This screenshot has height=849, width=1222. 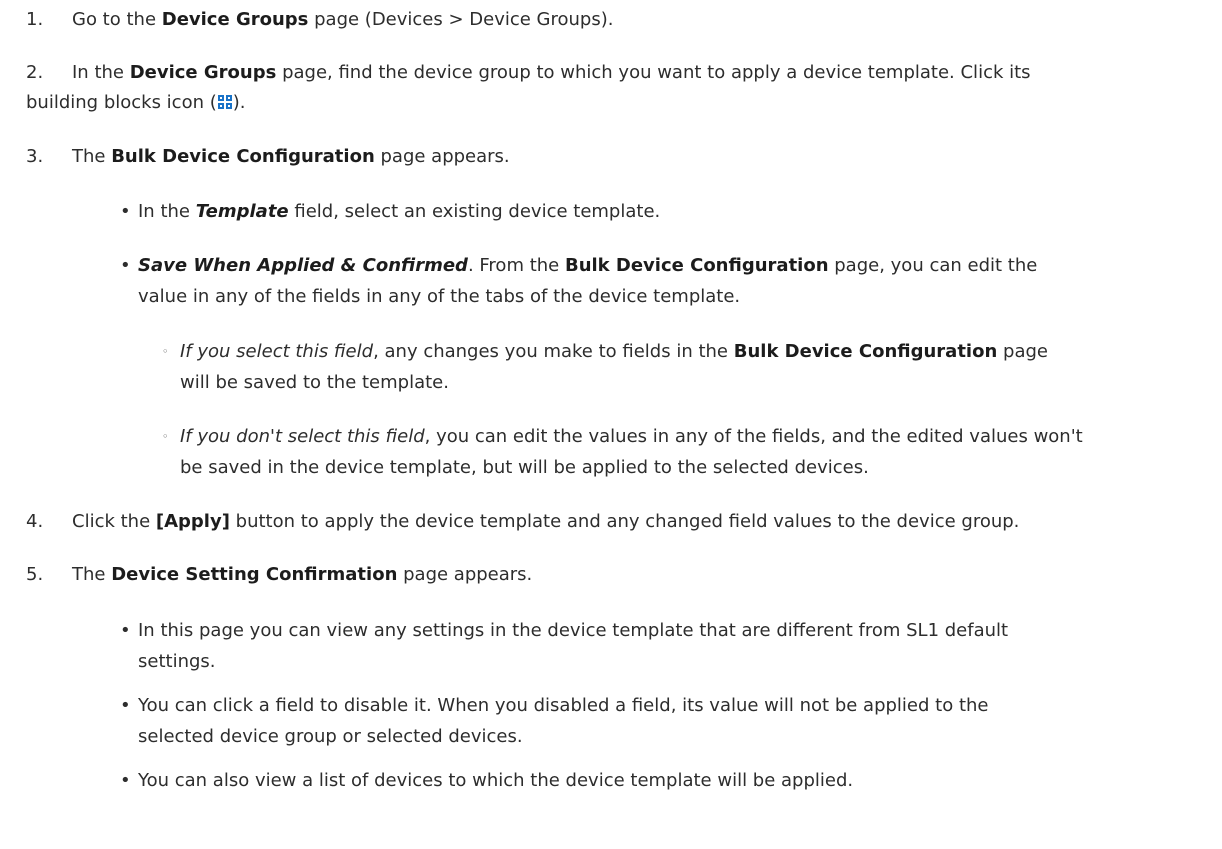 I want to click on sub-bullet-1-continued: will be saved to the template., so click(x=687, y=382).